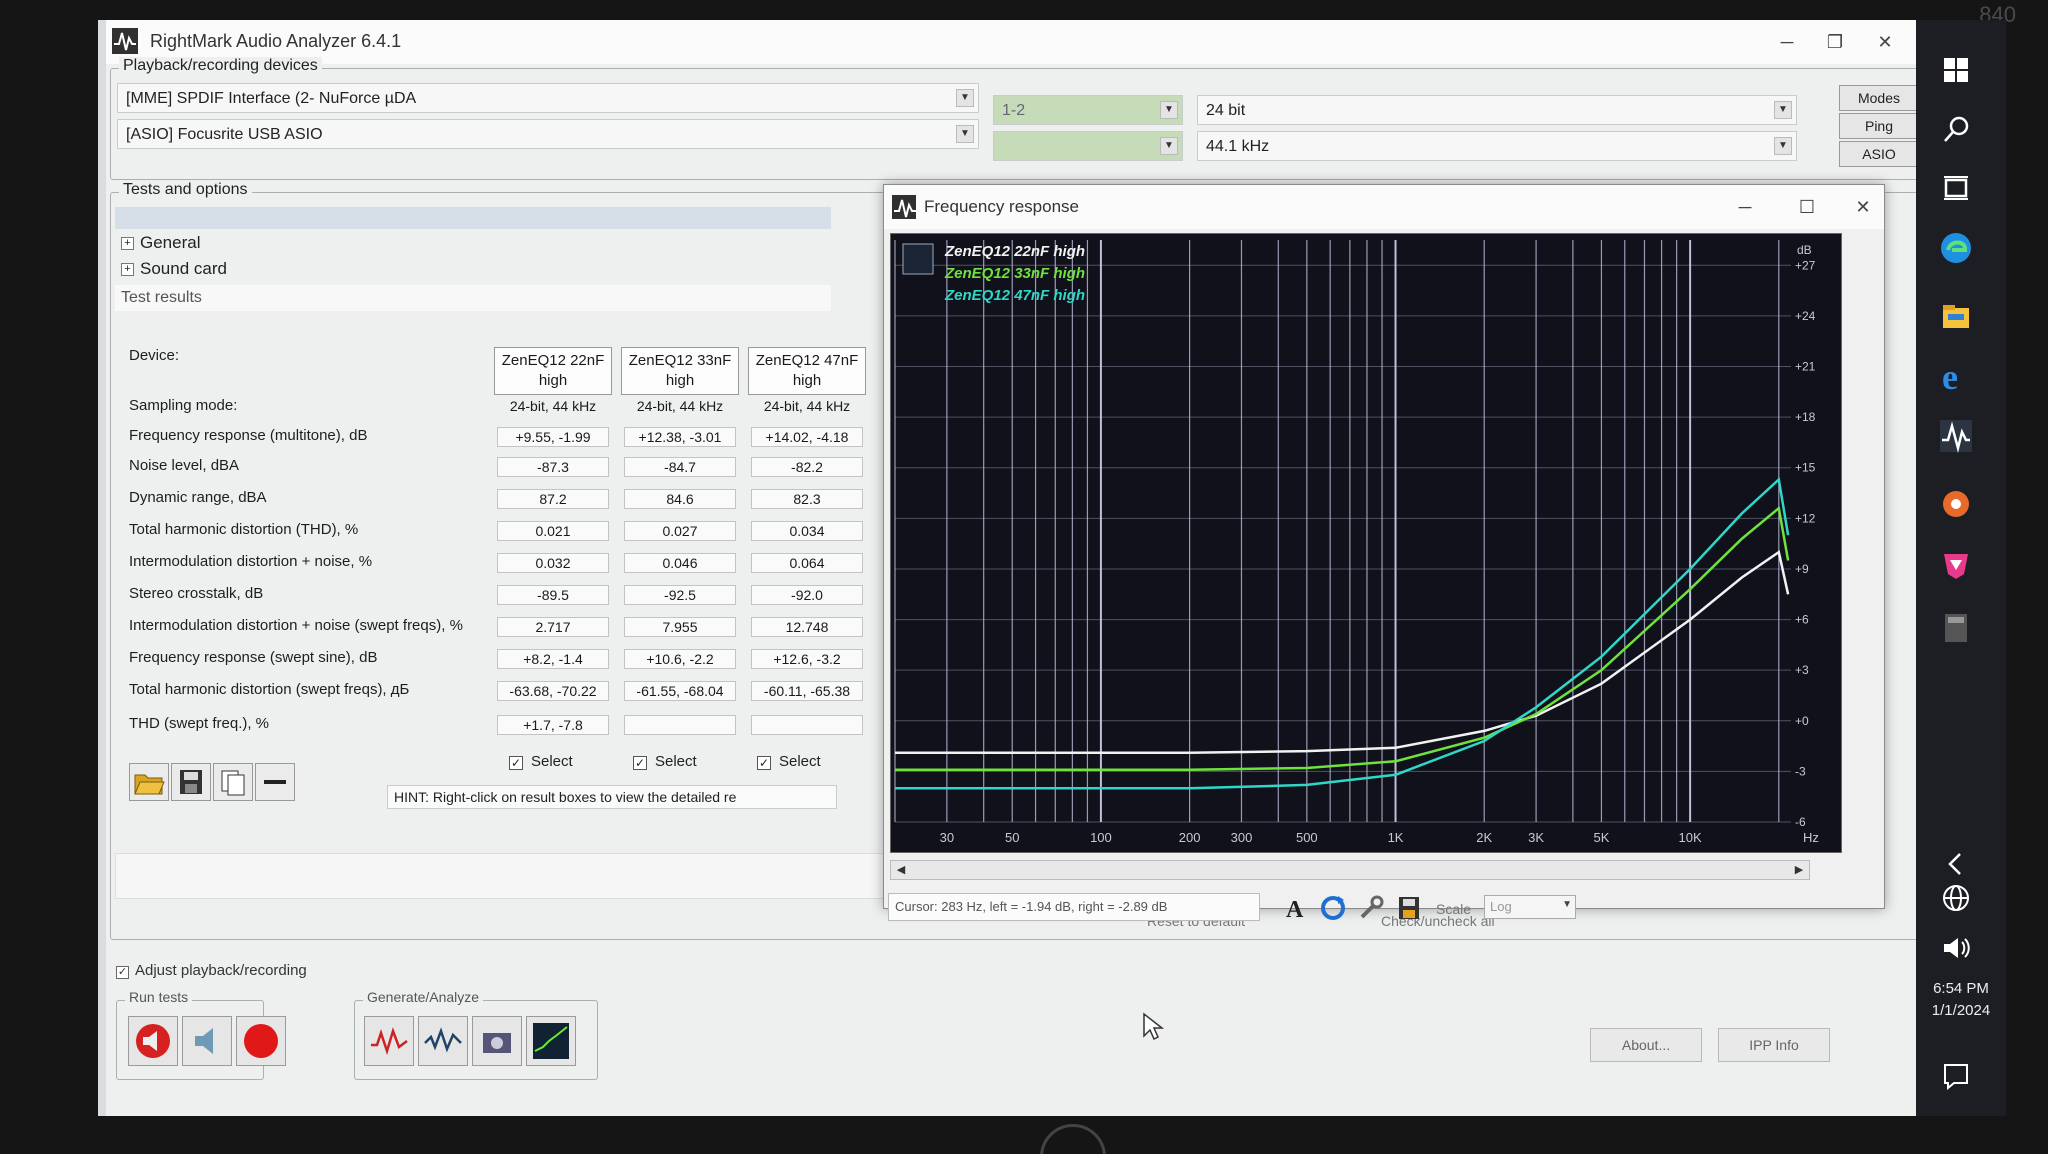  I want to click on result-imd-swept: 2.717, so click(553, 627).